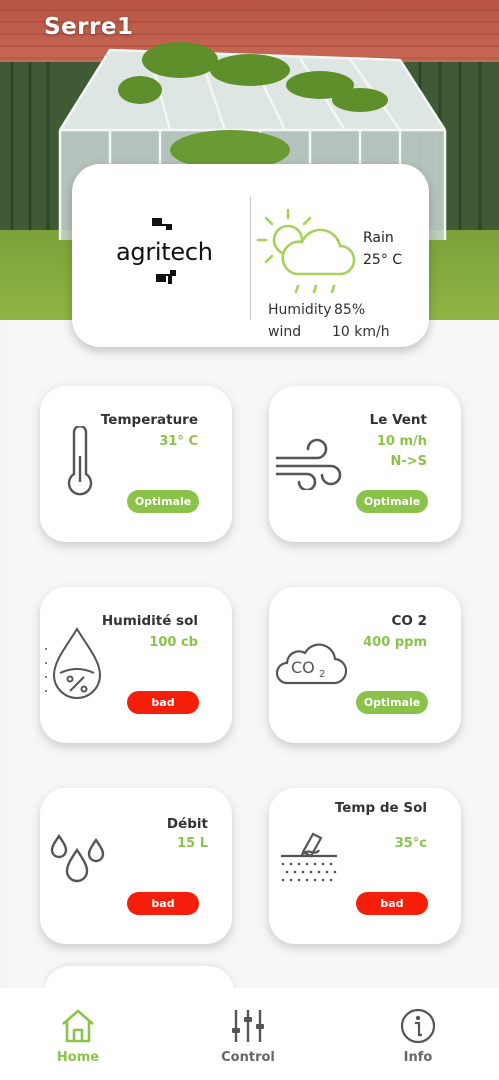 The height and width of the screenshot is (1080, 499). What do you see at coordinates (80, 461) in the screenshot?
I see `thermometer-icon` at bounding box center [80, 461].